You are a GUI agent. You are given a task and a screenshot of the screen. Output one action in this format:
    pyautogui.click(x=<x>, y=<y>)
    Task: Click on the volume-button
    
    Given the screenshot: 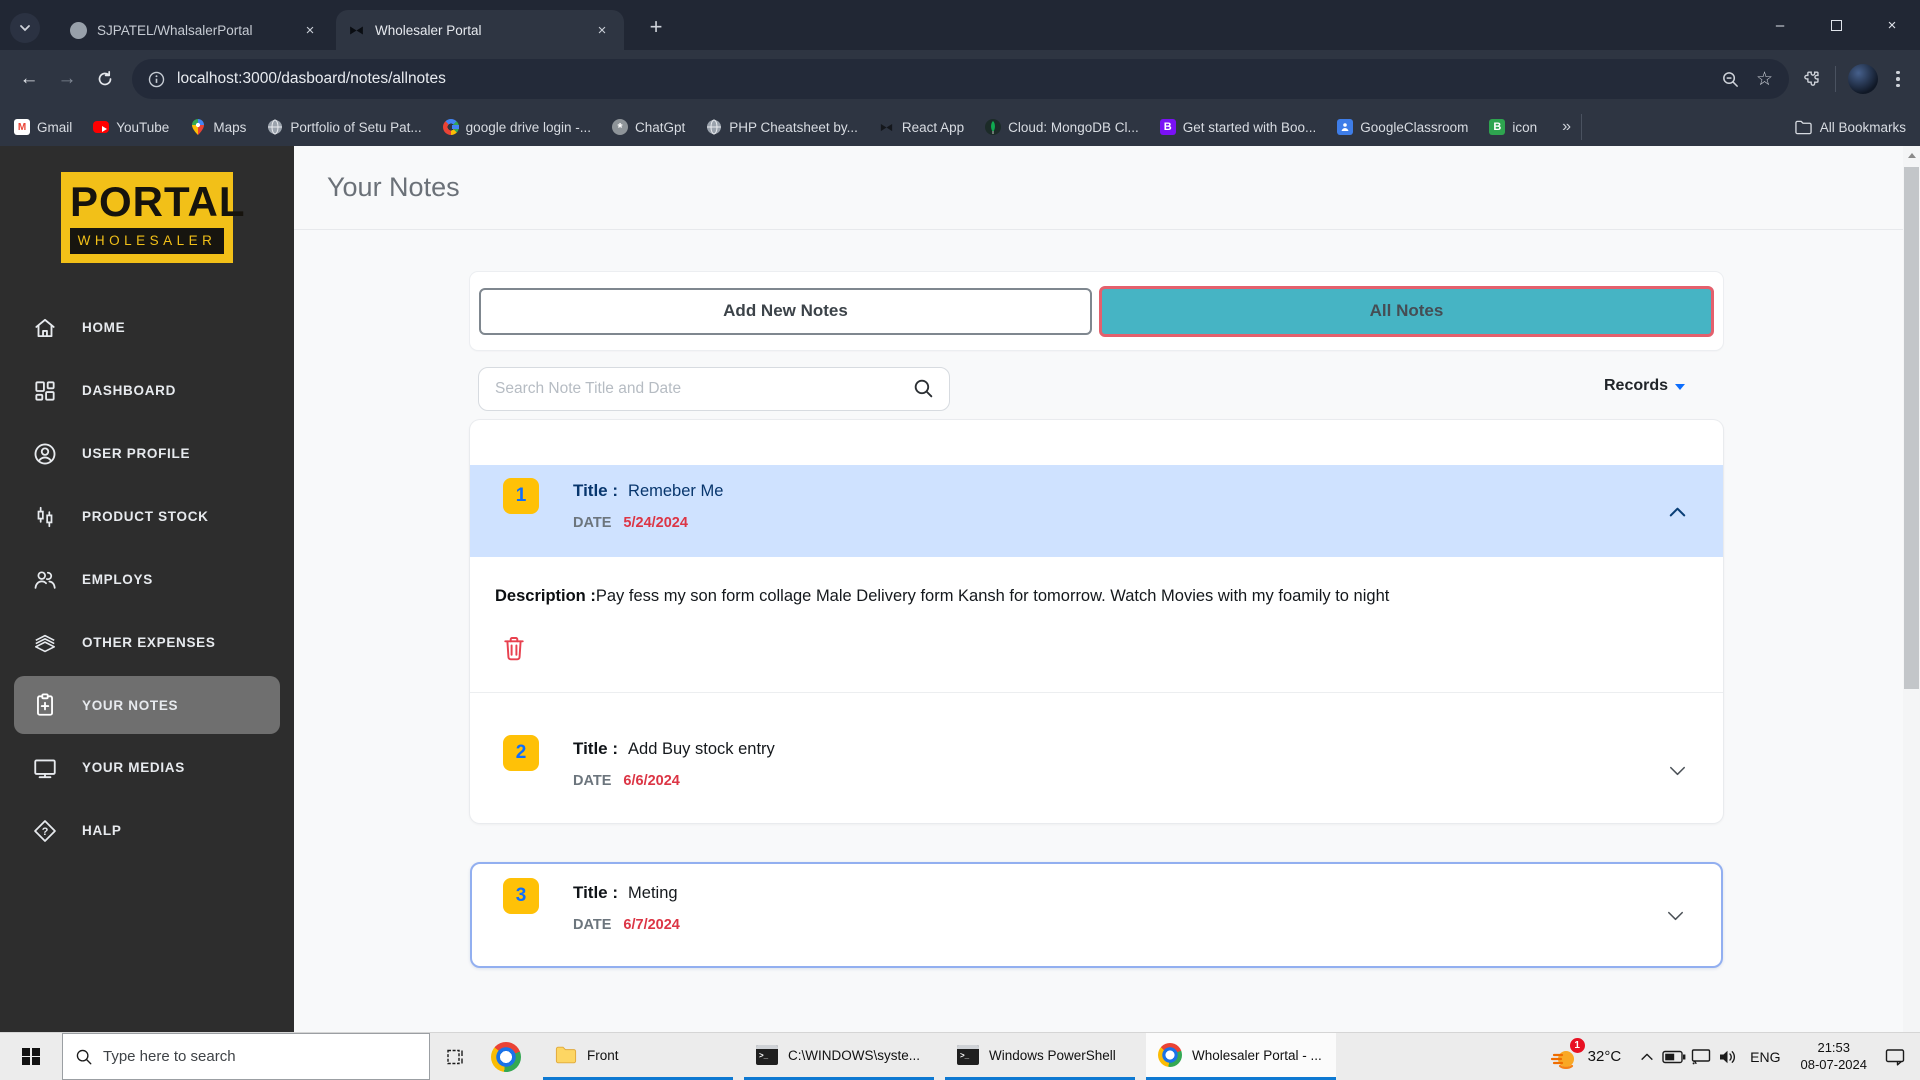 What is the action you would take?
    pyautogui.click(x=1727, y=1057)
    